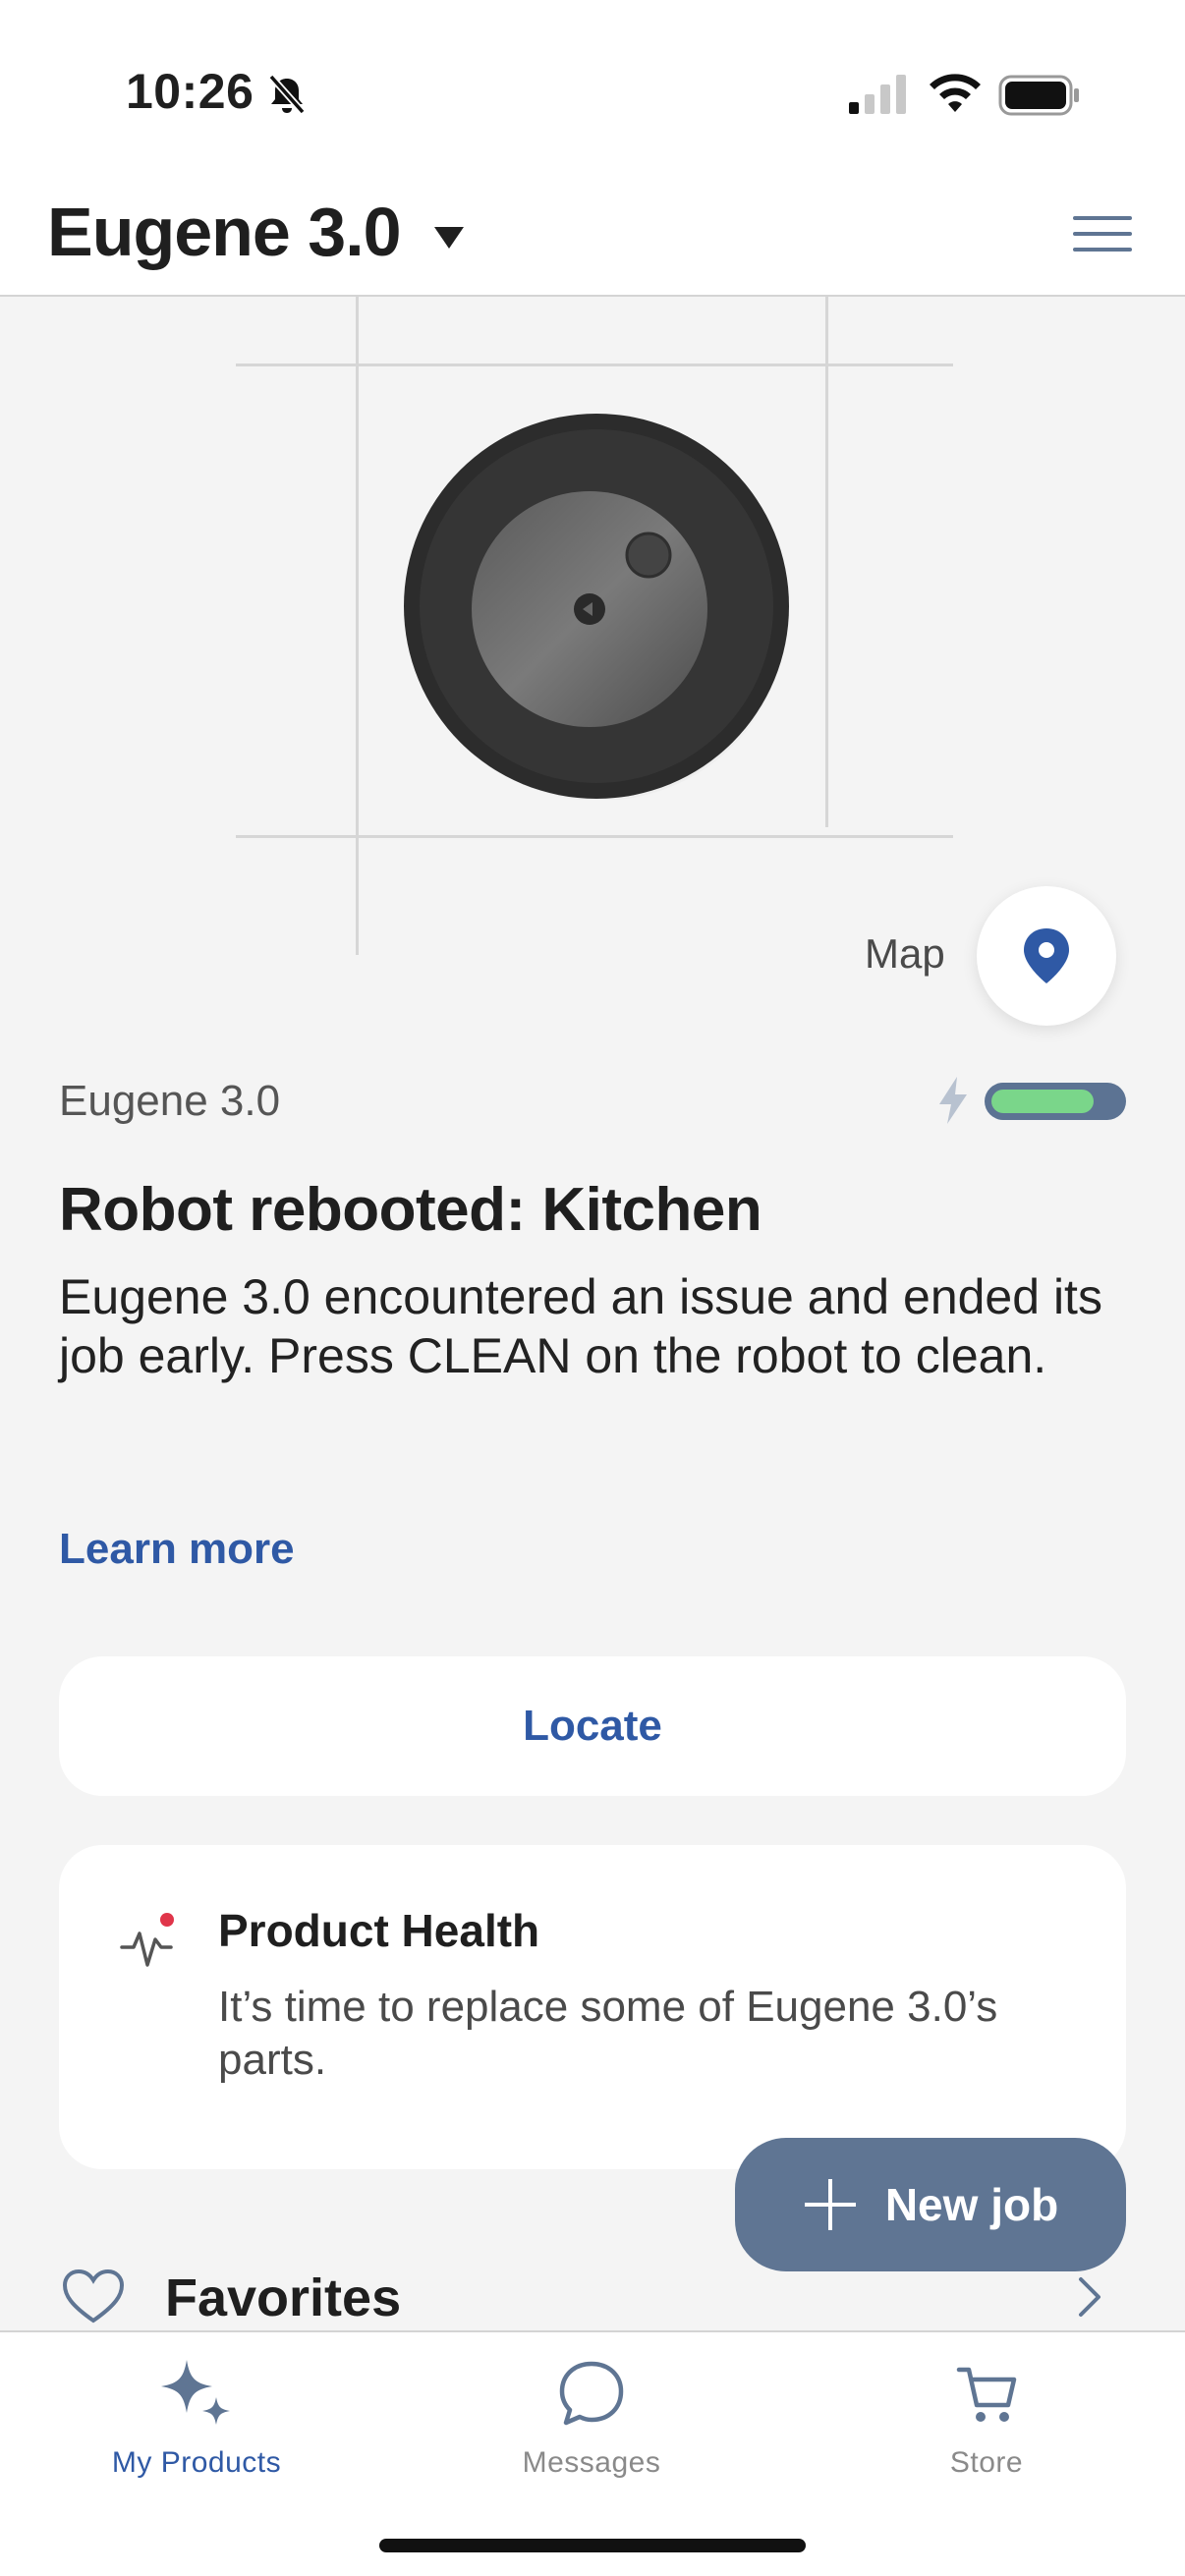  I want to click on status-title: Robot rebooted: Kitchen, so click(411, 1210).